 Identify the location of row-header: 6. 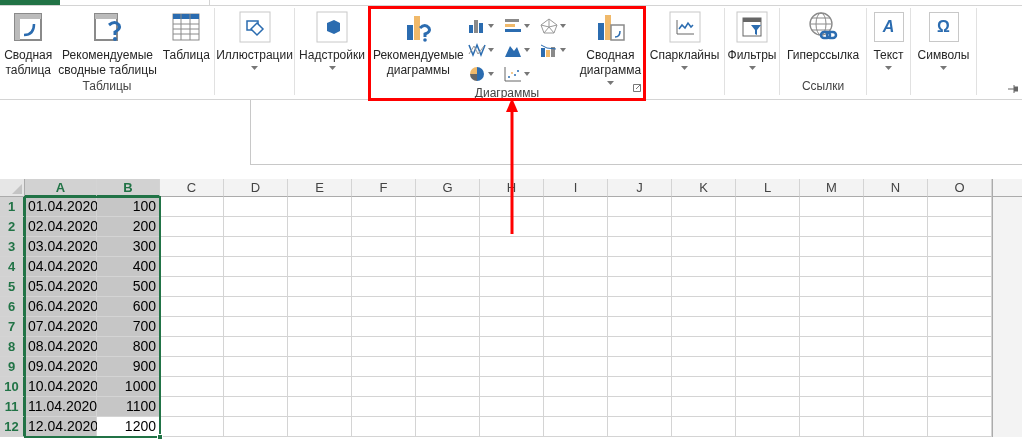
(12, 307).